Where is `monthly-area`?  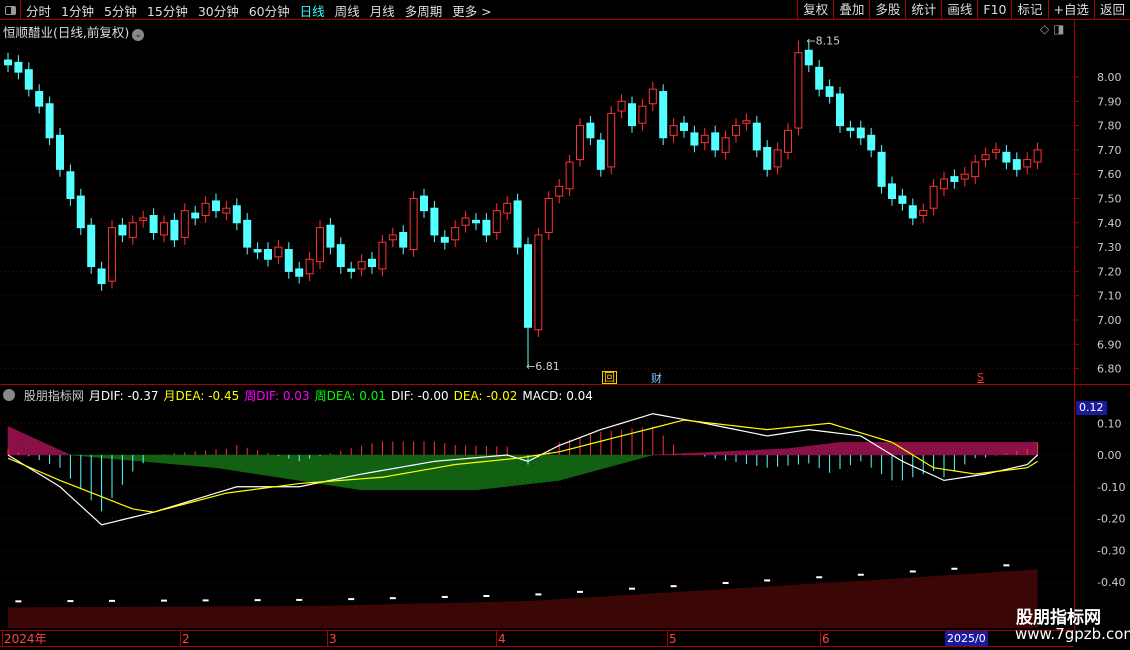 monthly-area is located at coordinates (523, 598).